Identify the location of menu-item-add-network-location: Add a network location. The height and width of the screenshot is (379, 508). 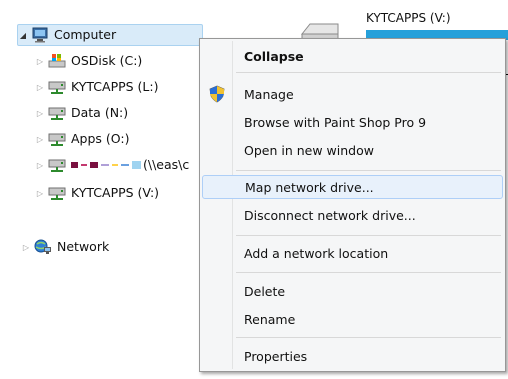
(352, 253).